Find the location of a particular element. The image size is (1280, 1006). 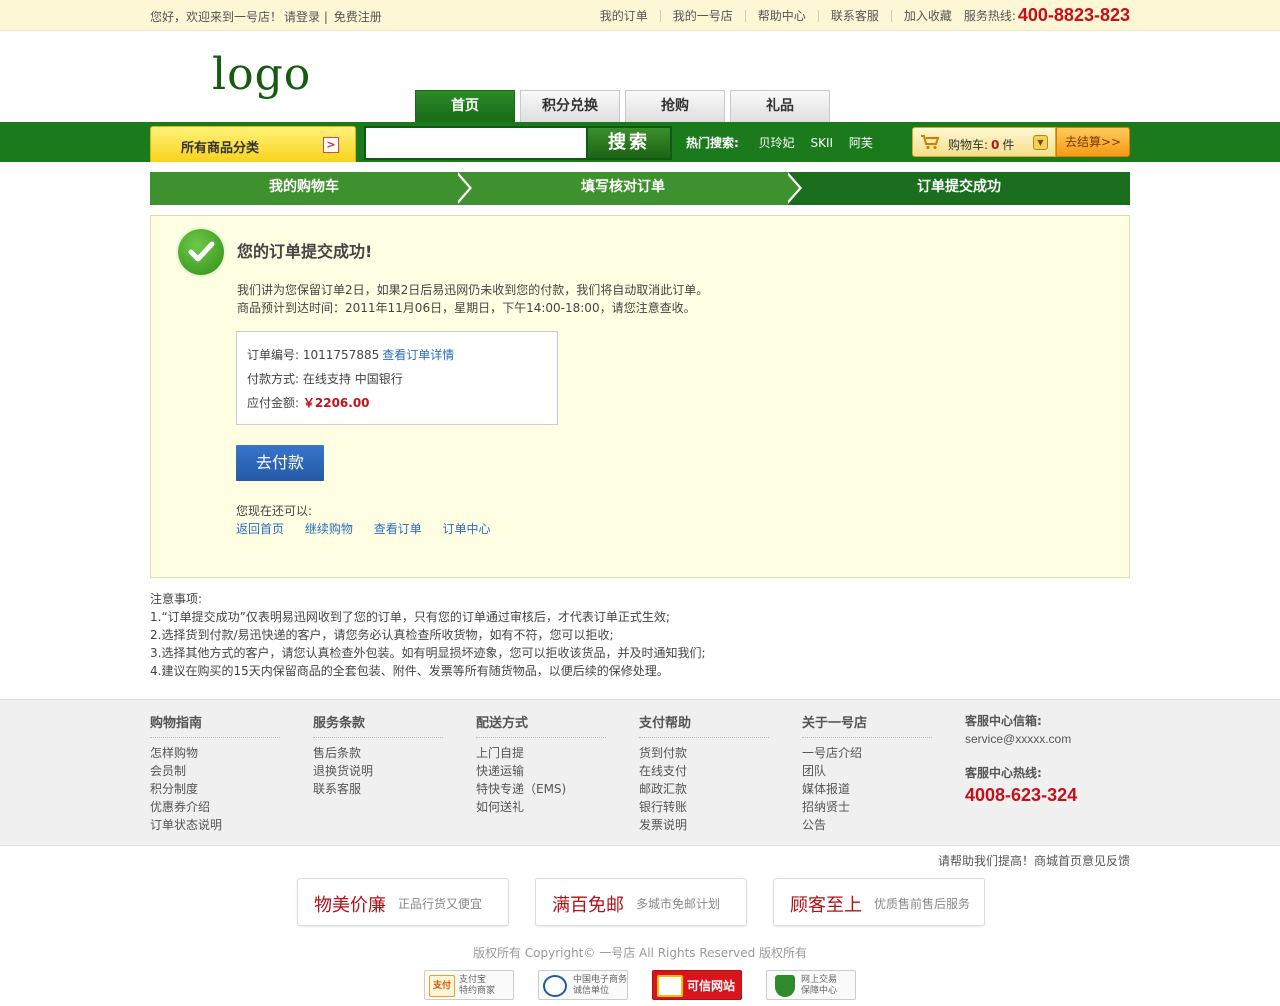

view-orders-link: 查看订单 is located at coordinates (398, 529).